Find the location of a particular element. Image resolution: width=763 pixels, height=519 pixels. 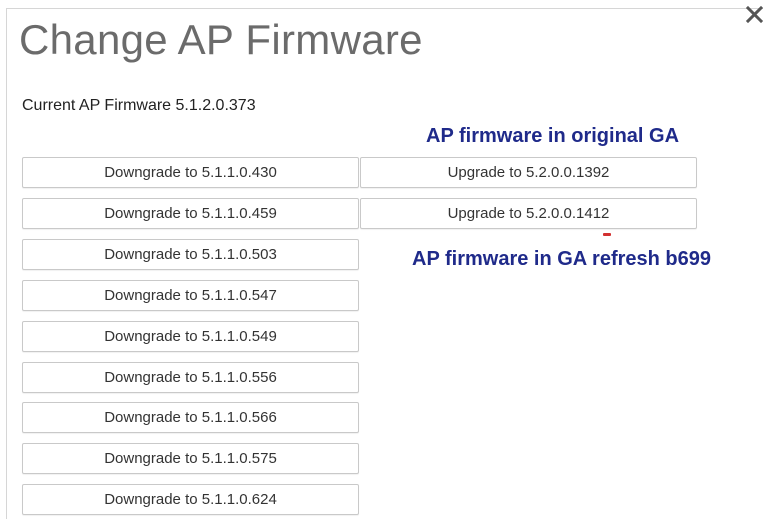

dialog-title: Change AP Firmware is located at coordinates (221, 39).